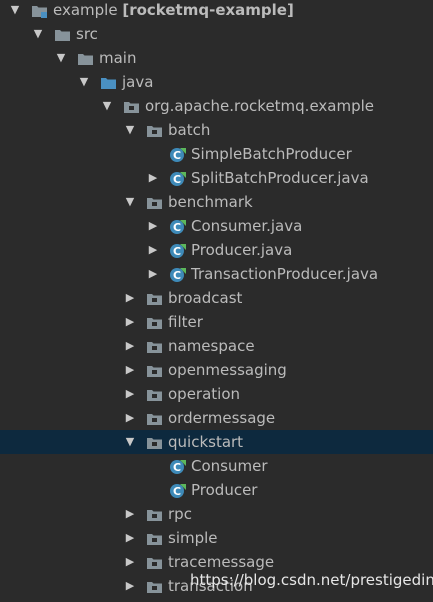 Image resolution: width=433 pixels, height=602 pixels. I want to click on source-folder-icon, so click(109, 82).